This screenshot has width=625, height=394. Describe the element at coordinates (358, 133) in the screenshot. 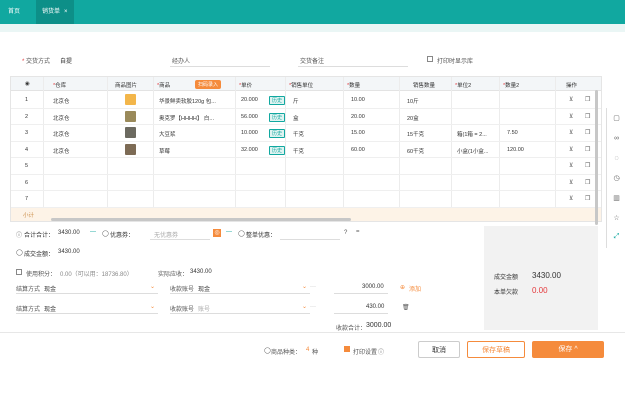

I see `qty-cell: 15.00` at that location.